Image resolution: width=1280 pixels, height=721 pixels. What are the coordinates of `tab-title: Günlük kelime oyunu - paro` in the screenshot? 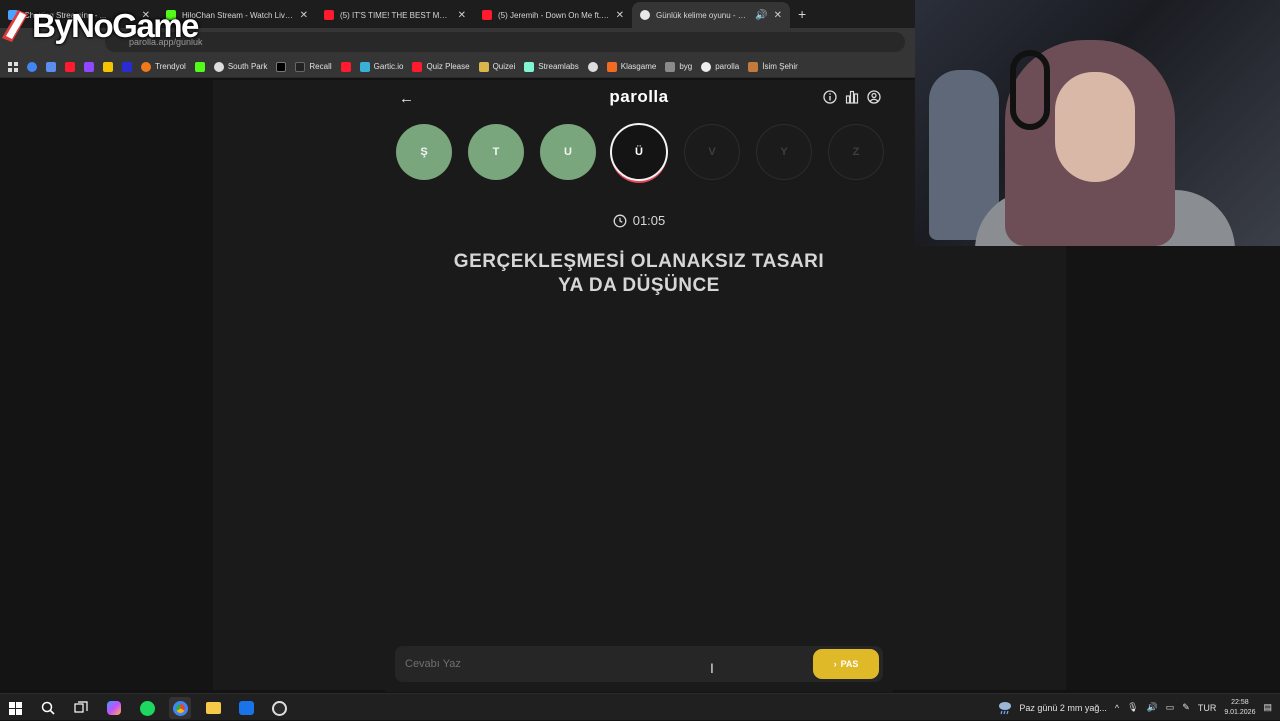 It's located at (703, 15).